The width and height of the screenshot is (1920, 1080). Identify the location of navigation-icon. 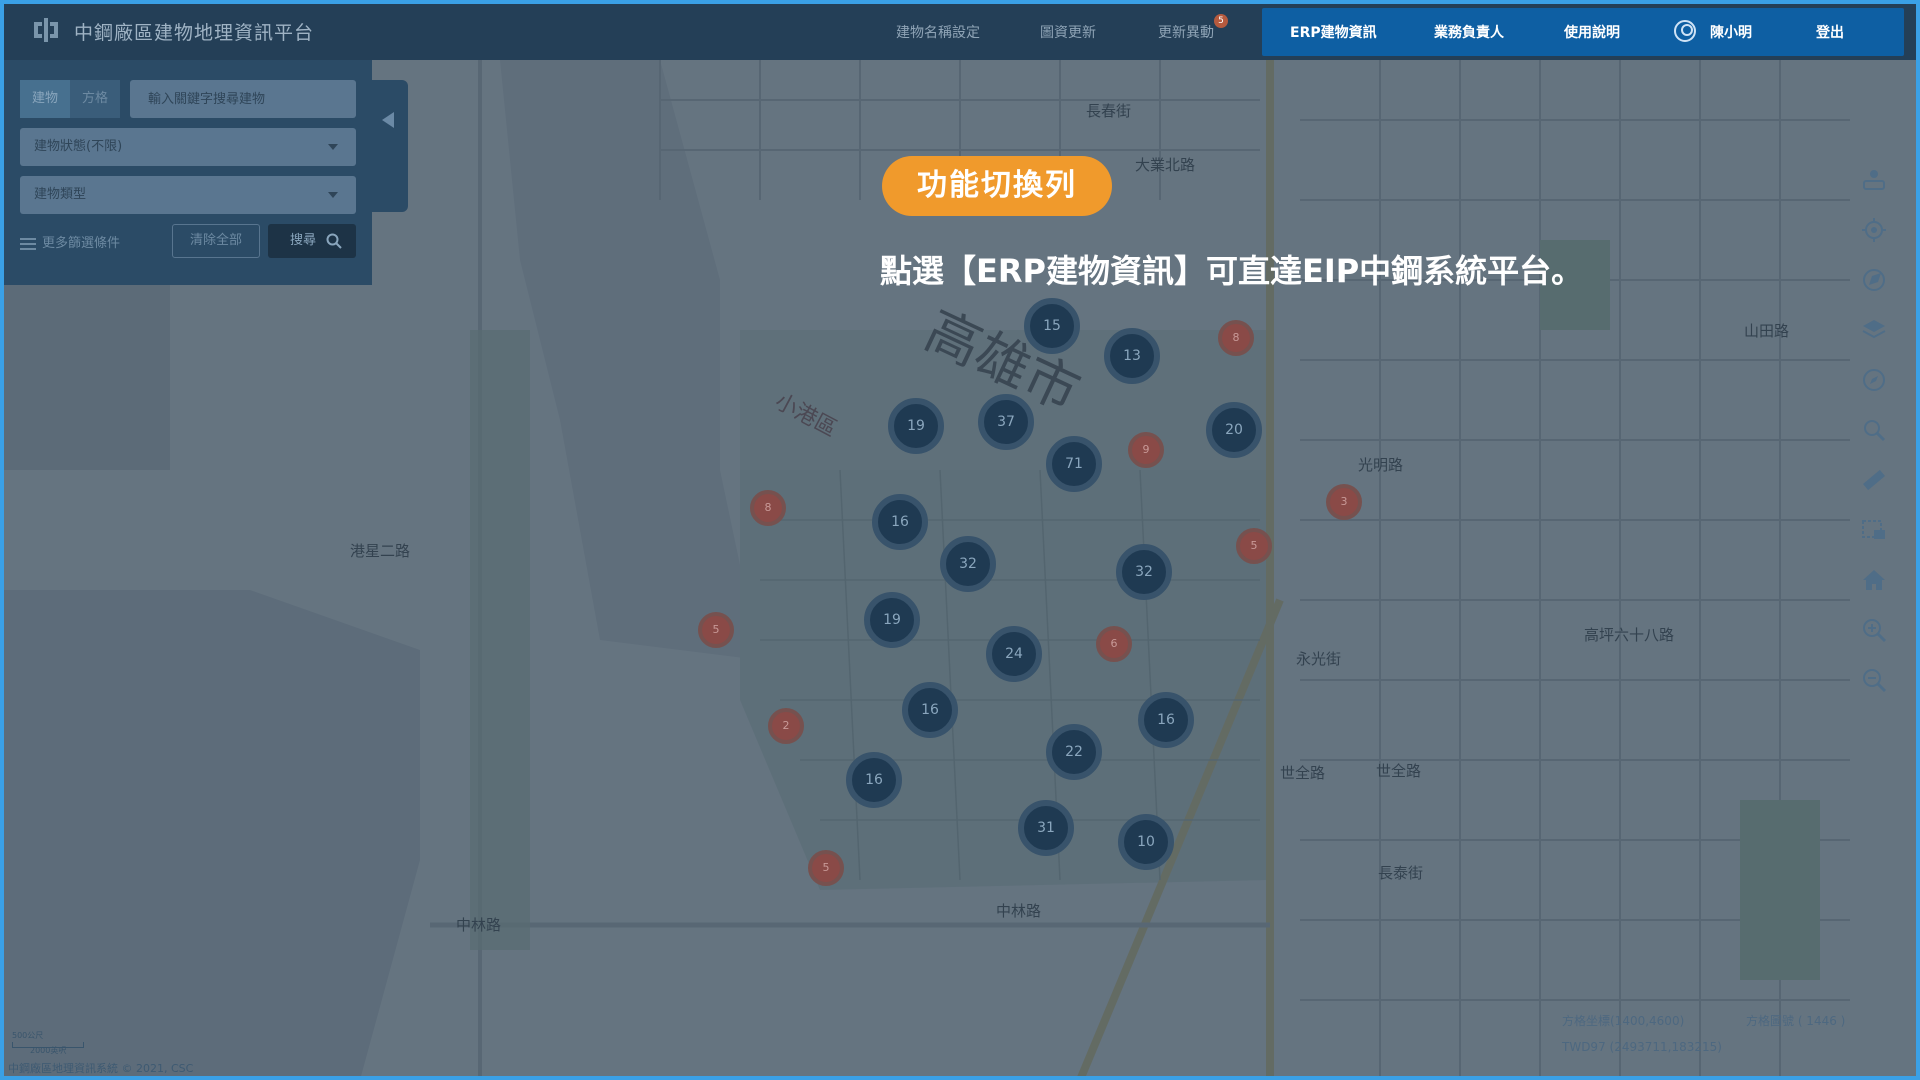
(1874, 280).